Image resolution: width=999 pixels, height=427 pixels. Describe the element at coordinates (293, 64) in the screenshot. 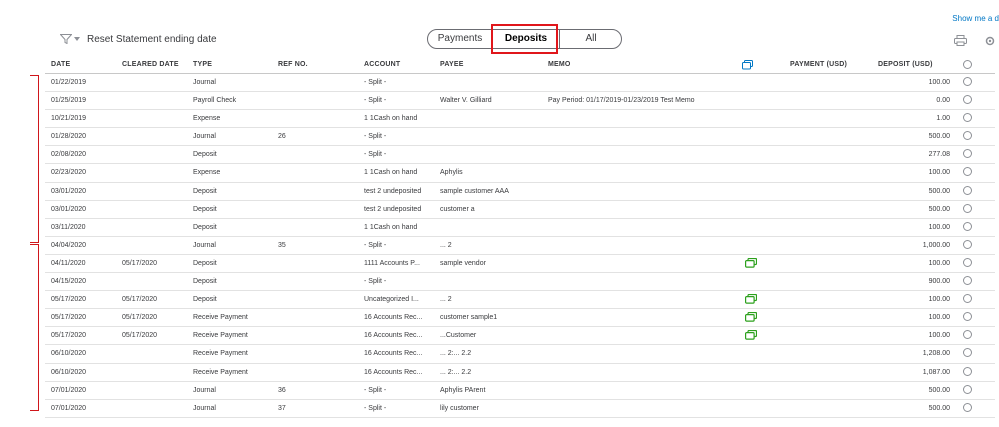

I see `col-ref-no: REF NO.` at that location.